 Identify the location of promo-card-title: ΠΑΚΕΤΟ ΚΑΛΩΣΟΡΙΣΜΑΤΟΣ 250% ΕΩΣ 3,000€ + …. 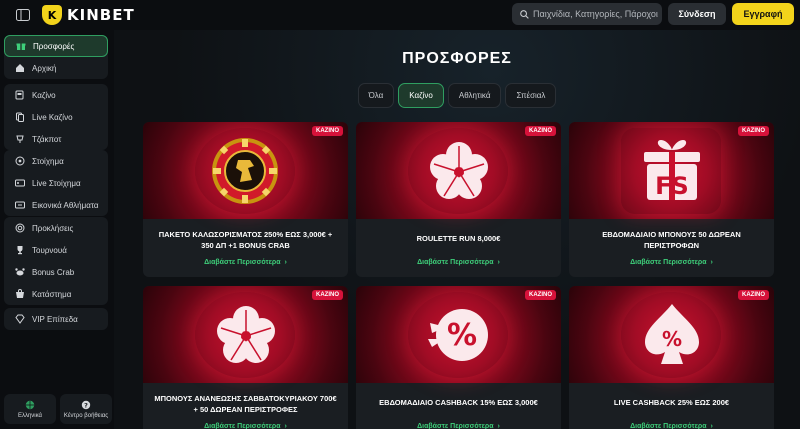
(245, 240).